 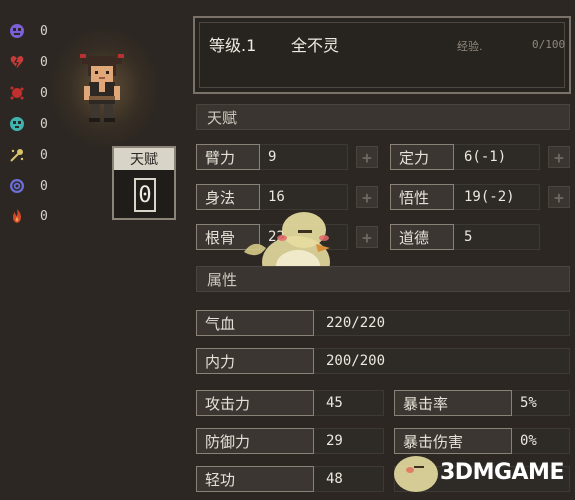 I want to click on character-name: 全不灵, so click(x=315, y=45).